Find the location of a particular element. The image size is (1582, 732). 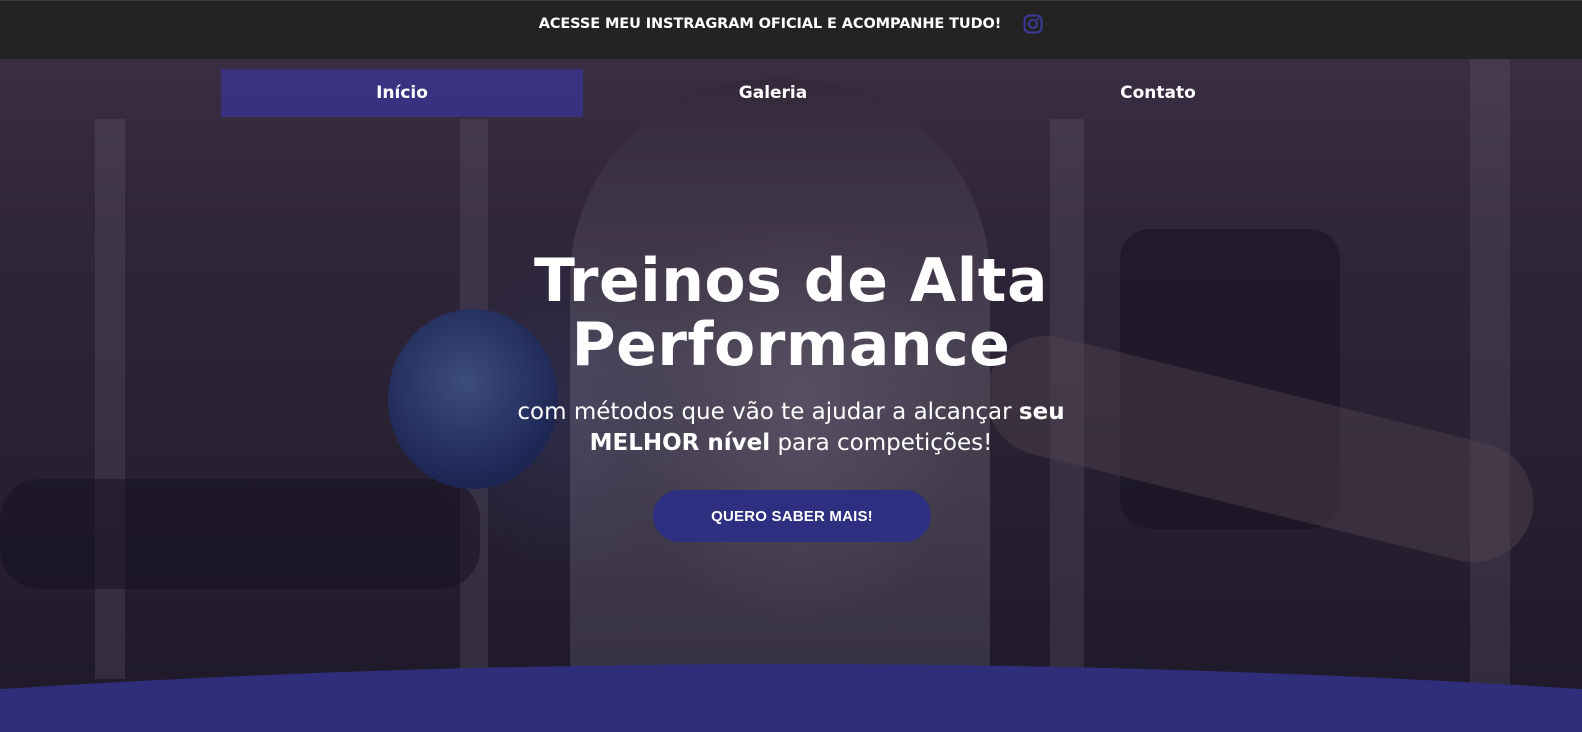

main-nav: Início Galeria Contato is located at coordinates (791, 93).